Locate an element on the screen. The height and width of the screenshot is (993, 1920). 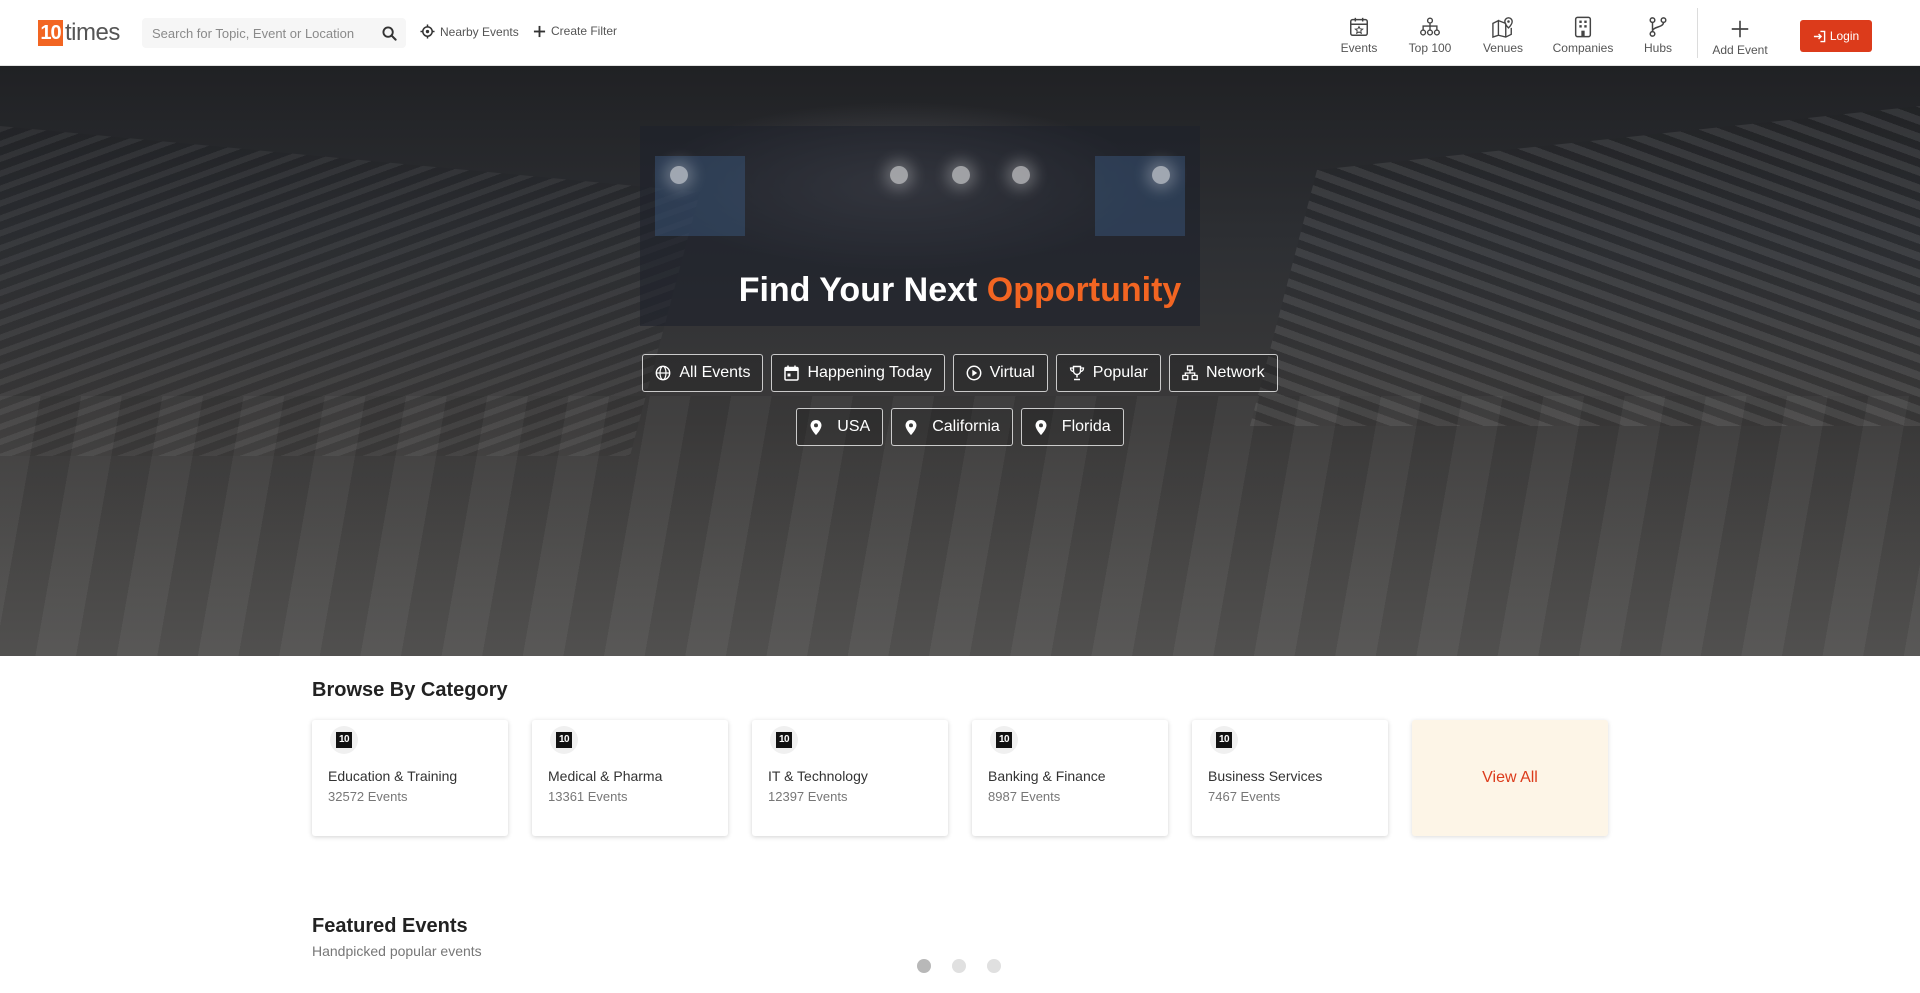
category-name: Banking & Finance is located at coordinates (1047, 776).